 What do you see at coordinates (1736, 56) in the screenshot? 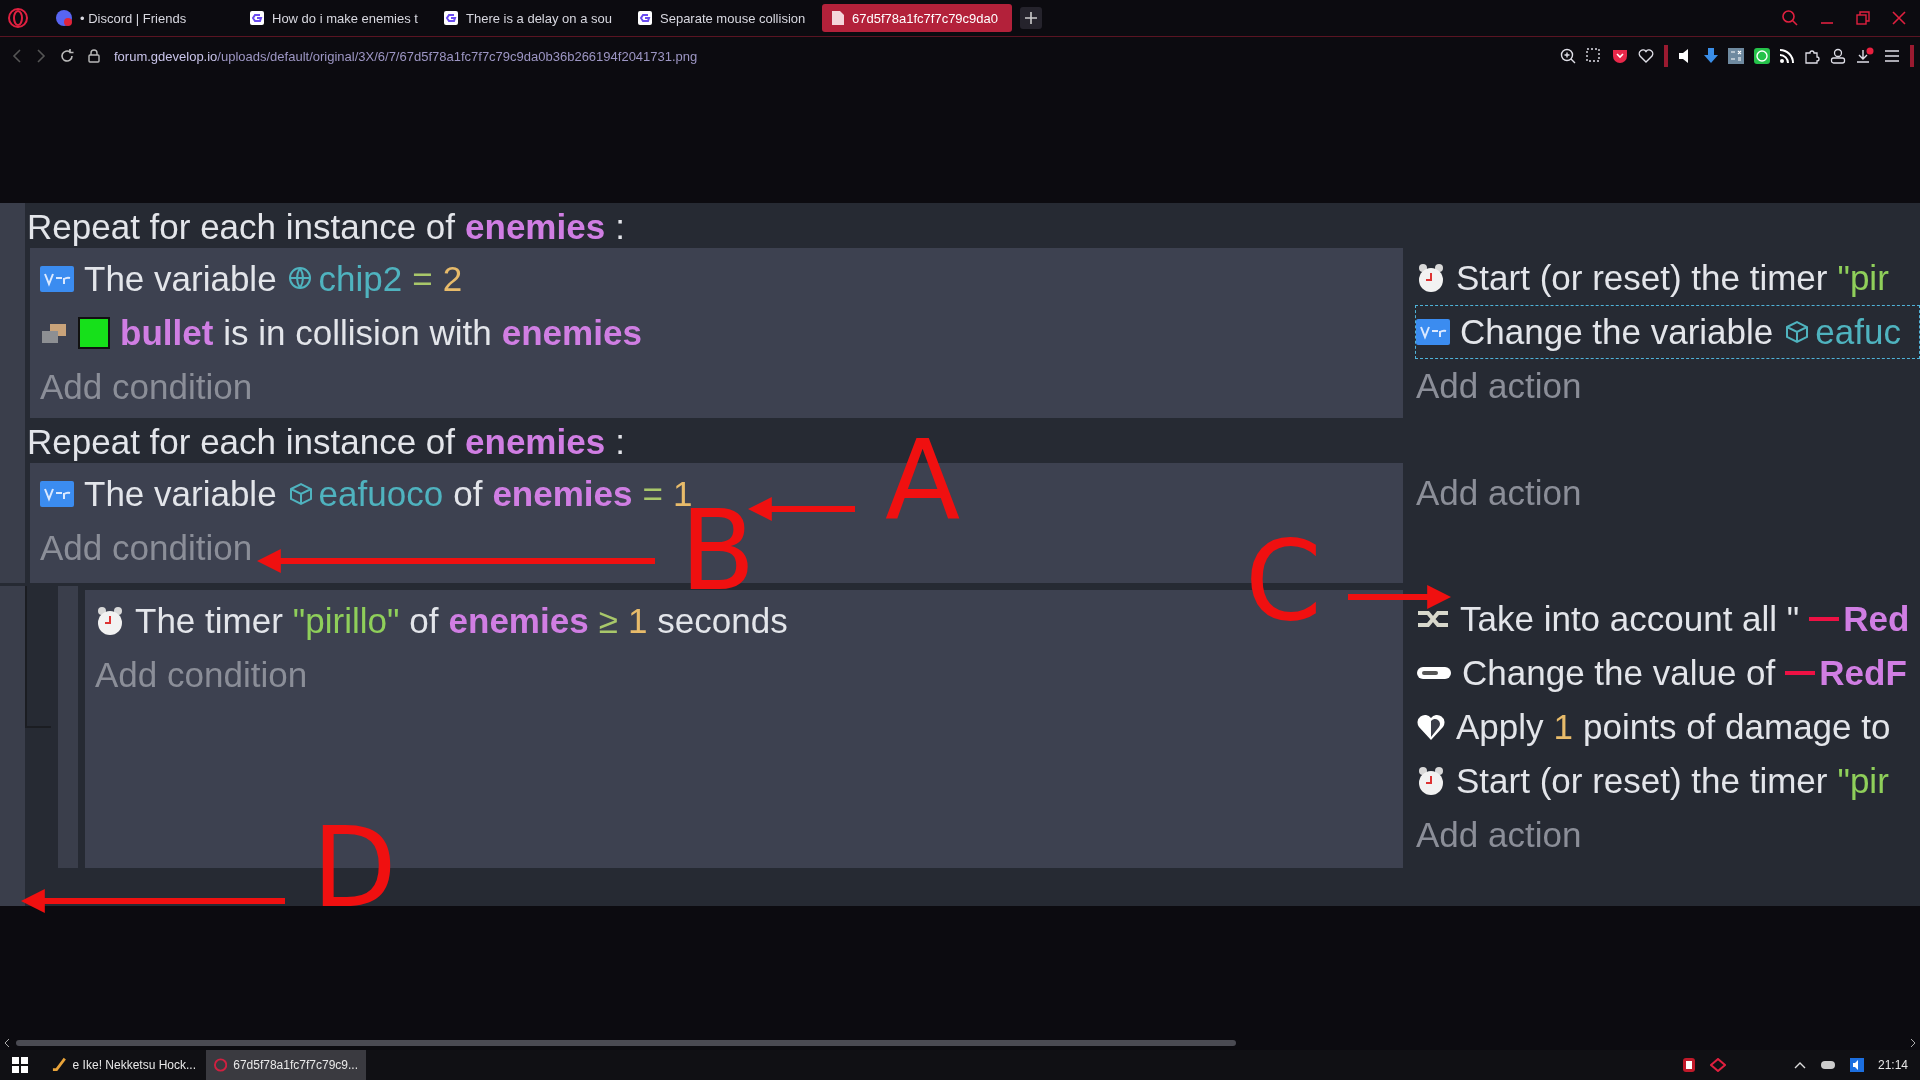
I see `calculator-icon` at bounding box center [1736, 56].